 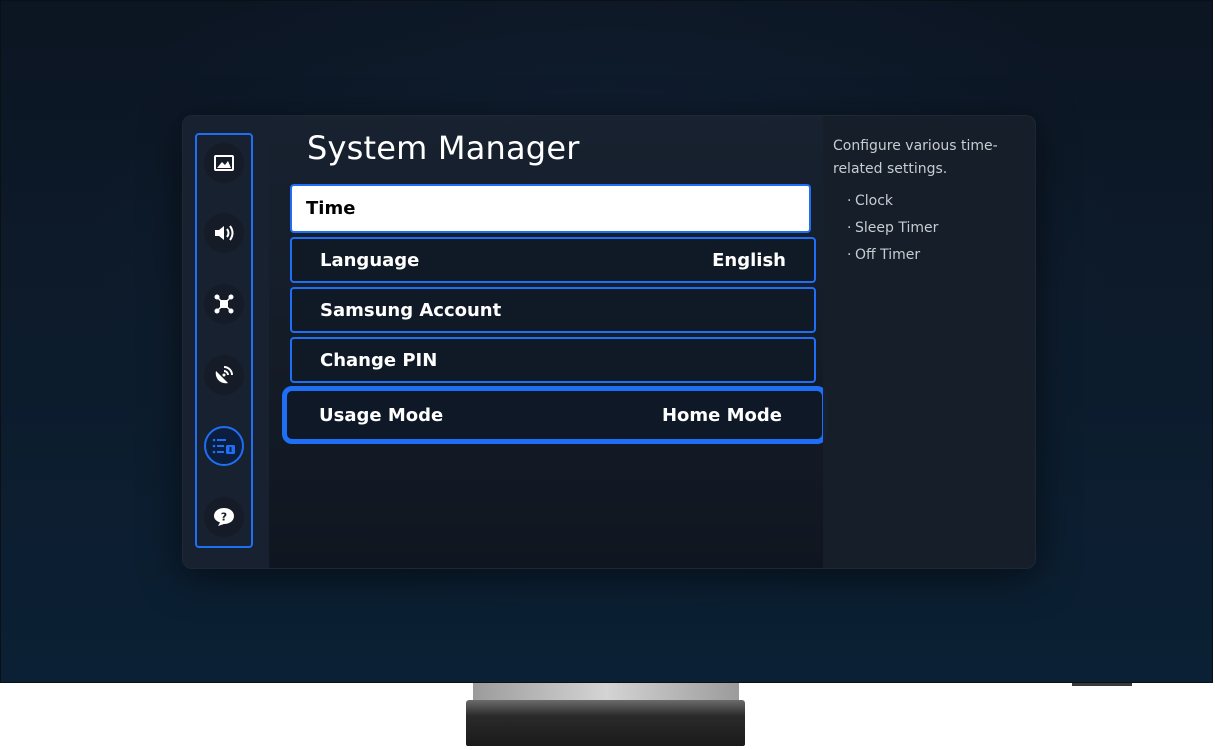 What do you see at coordinates (915, 157) in the screenshot?
I see `info-description: Configure various time-related settings.` at bounding box center [915, 157].